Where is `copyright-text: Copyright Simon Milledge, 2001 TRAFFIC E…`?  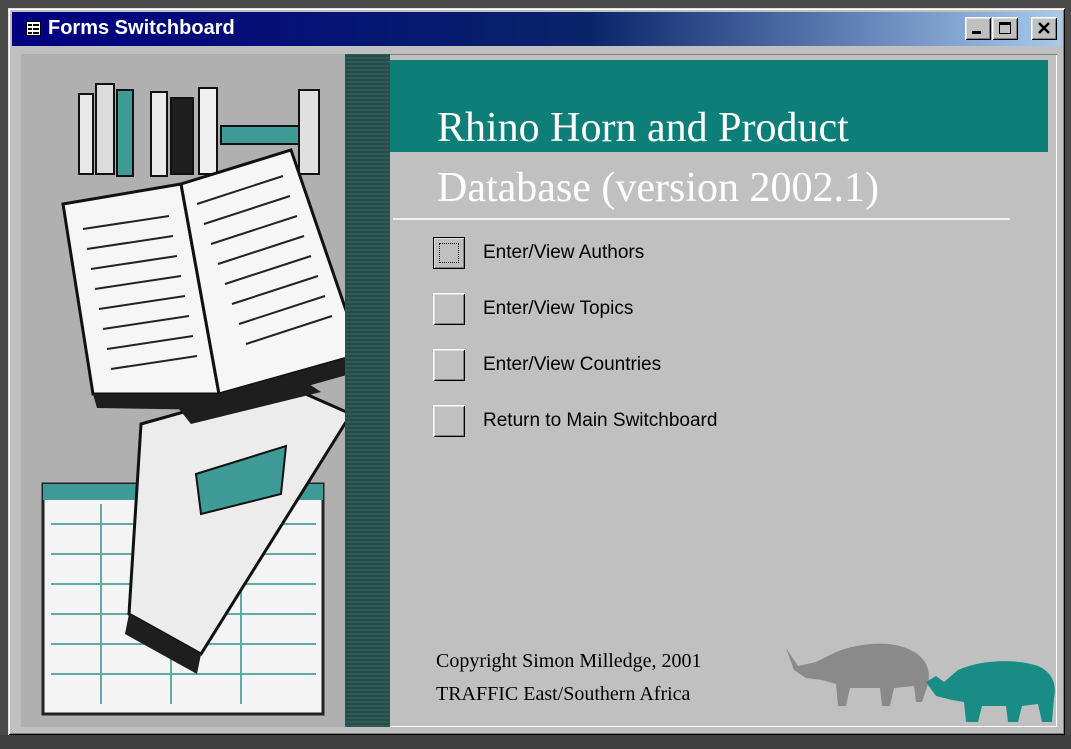 copyright-text: Copyright Simon Milledge, 2001 TRAFFIC E… is located at coordinates (569, 678).